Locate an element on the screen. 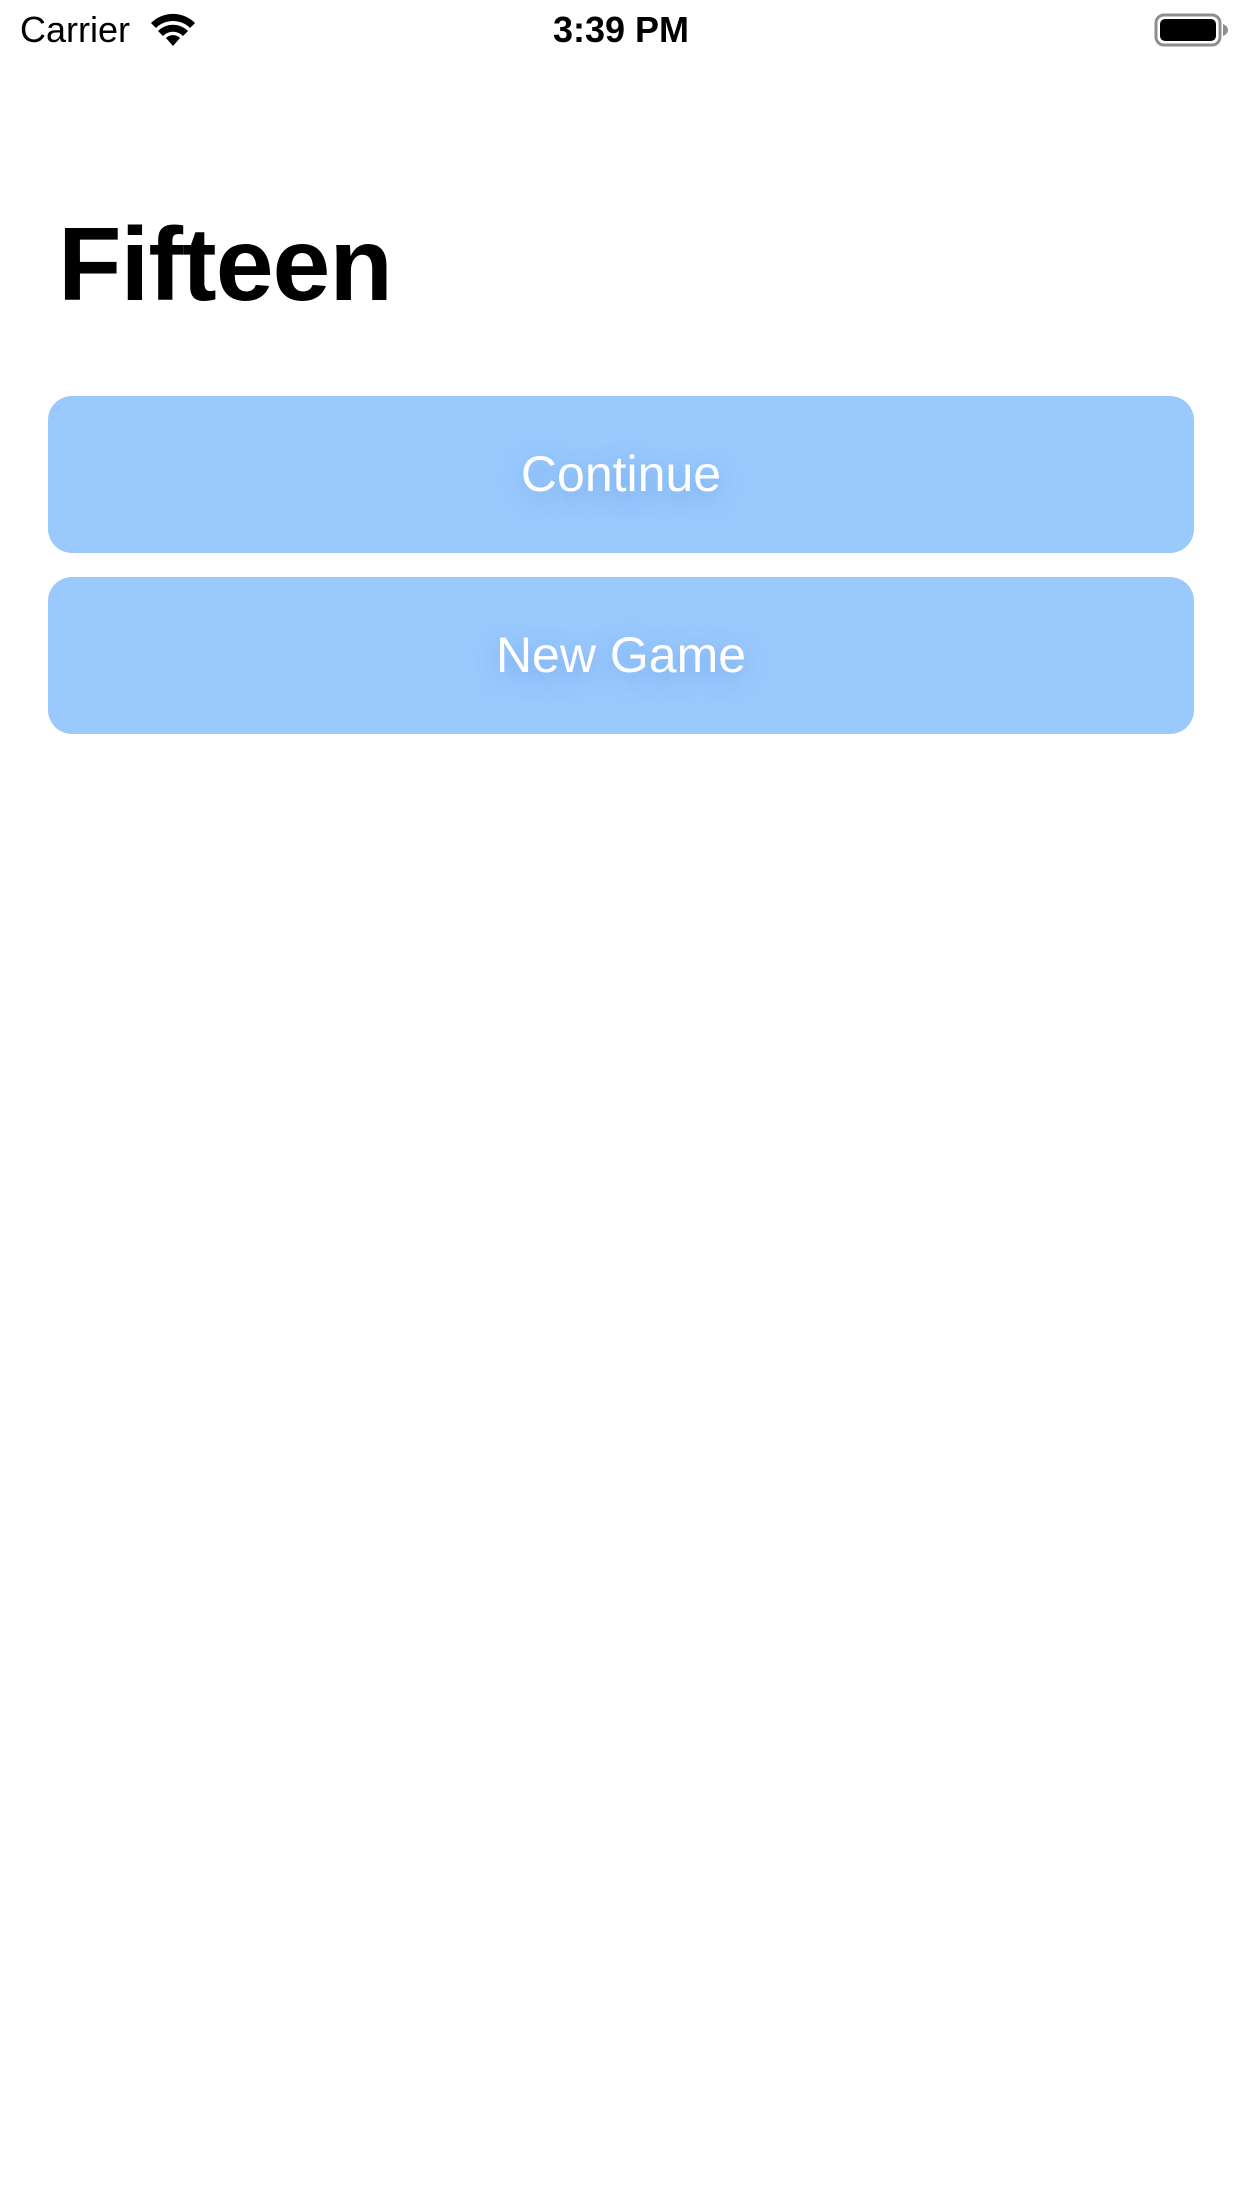  continue-button-label: Continue is located at coordinates (621, 474).